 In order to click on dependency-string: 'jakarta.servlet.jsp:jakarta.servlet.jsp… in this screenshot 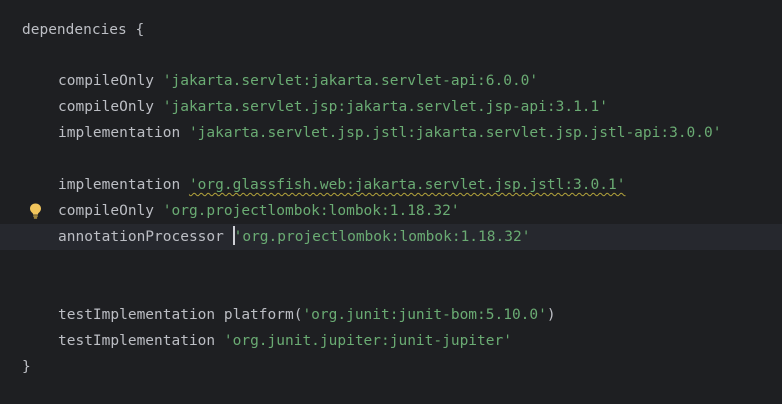, I will do `click(385, 107)`.